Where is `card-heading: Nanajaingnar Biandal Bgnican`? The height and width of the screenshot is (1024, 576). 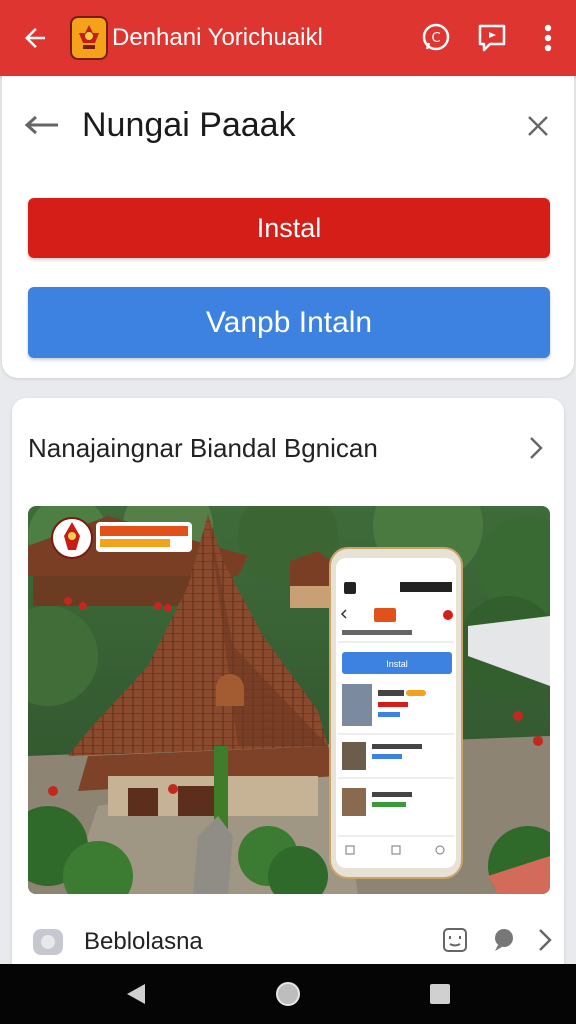
card-heading: Nanajaingnar Biandal Bgnican is located at coordinates (203, 447).